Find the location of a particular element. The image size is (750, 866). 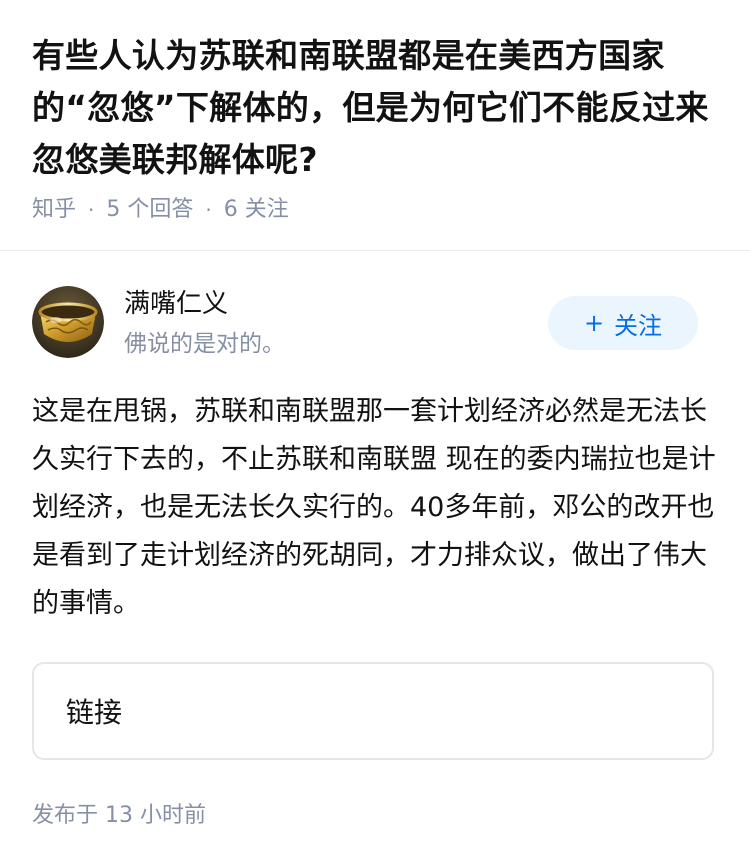

author-bio: 佛说的是对的。 is located at coordinates (204, 344).